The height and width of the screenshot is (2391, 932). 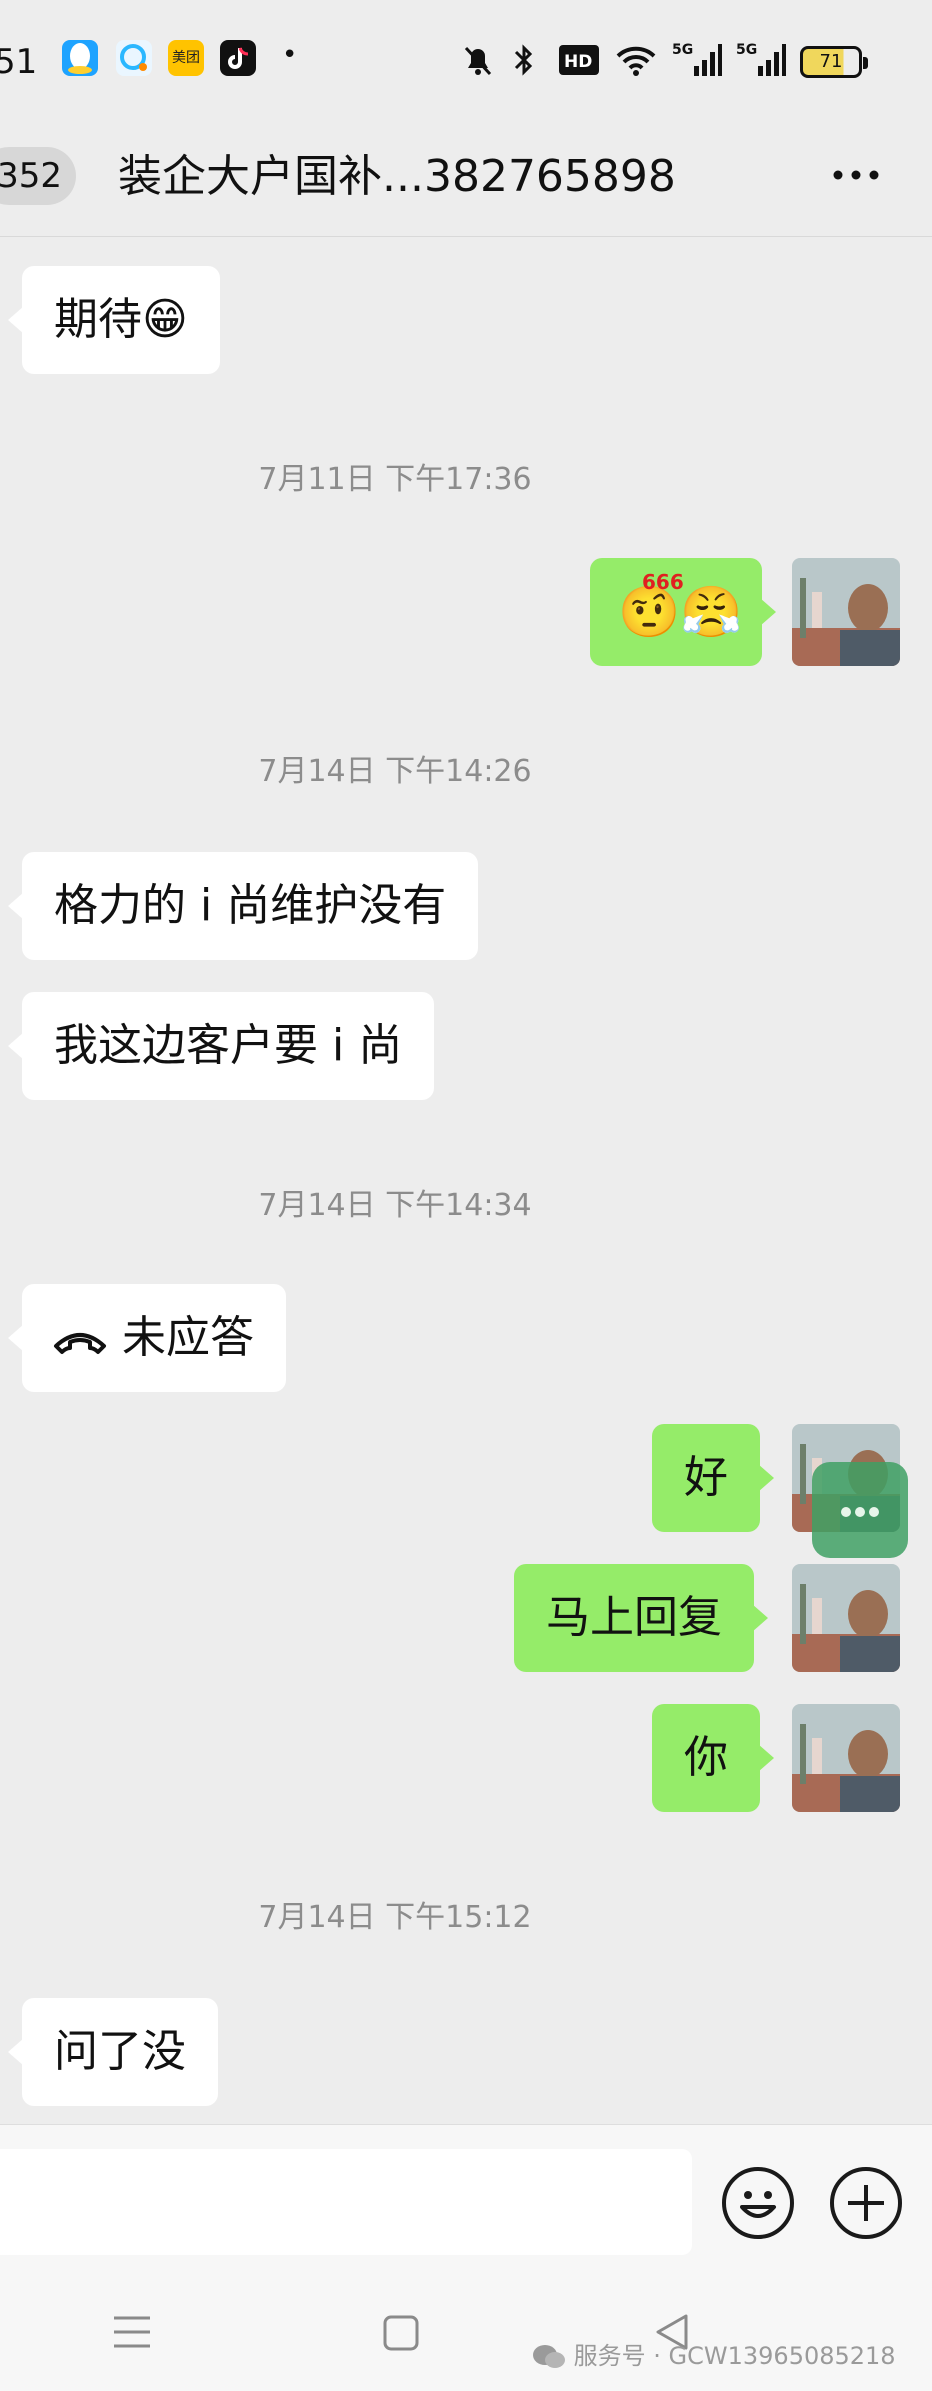 I want to click on message-text: 期待😁, so click(x=121, y=319).